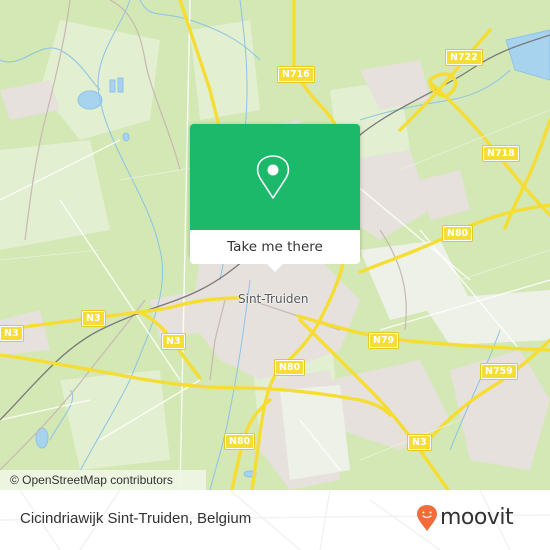 Image resolution: width=550 pixels, height=550 pixels. I want to click on road-label-n80-east: N80, so click(457, 233).